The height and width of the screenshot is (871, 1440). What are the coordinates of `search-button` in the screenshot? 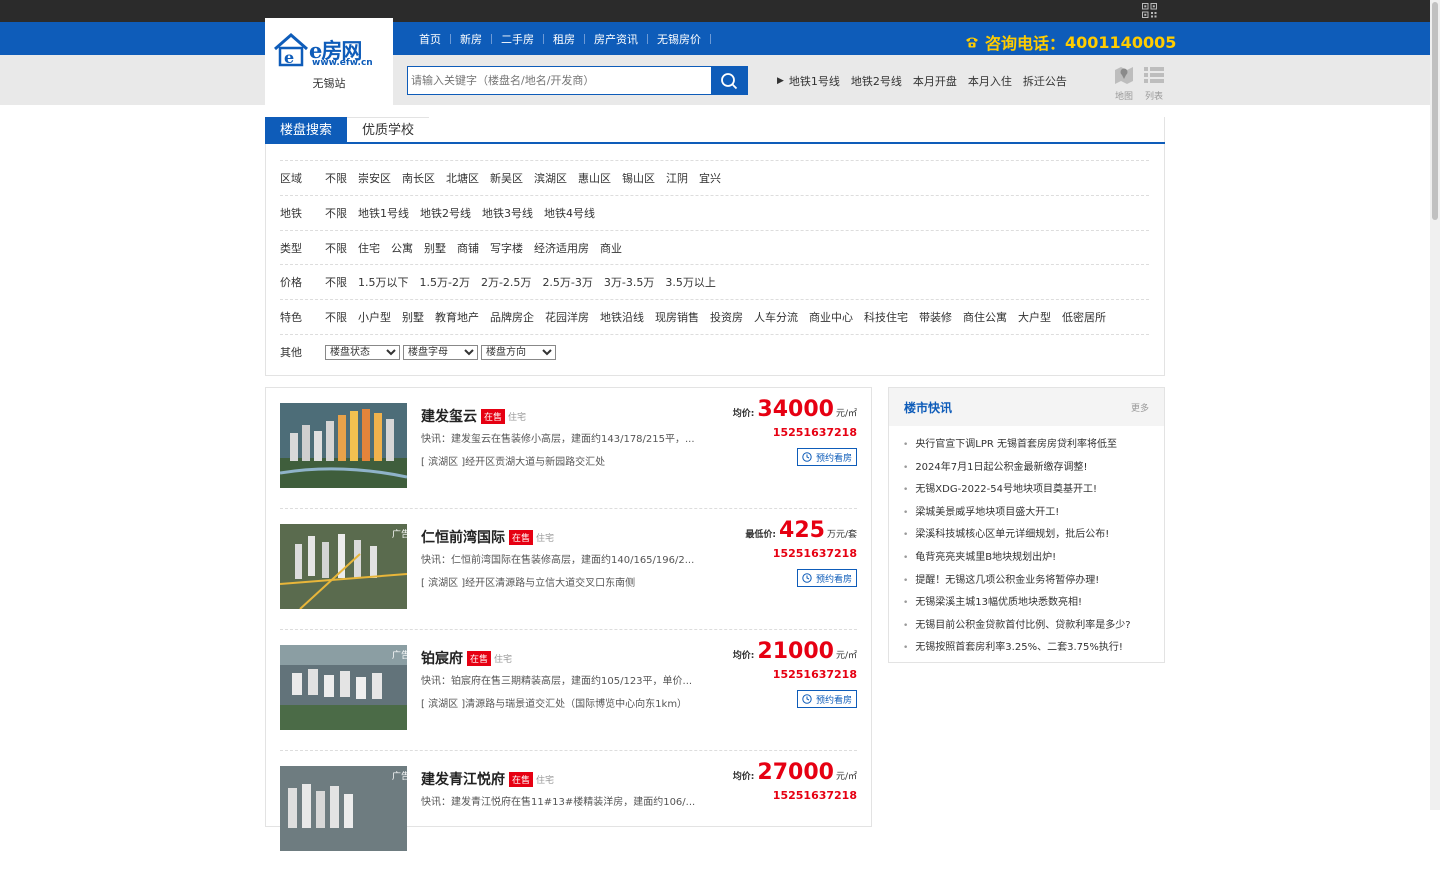 It's located at (729, 80).